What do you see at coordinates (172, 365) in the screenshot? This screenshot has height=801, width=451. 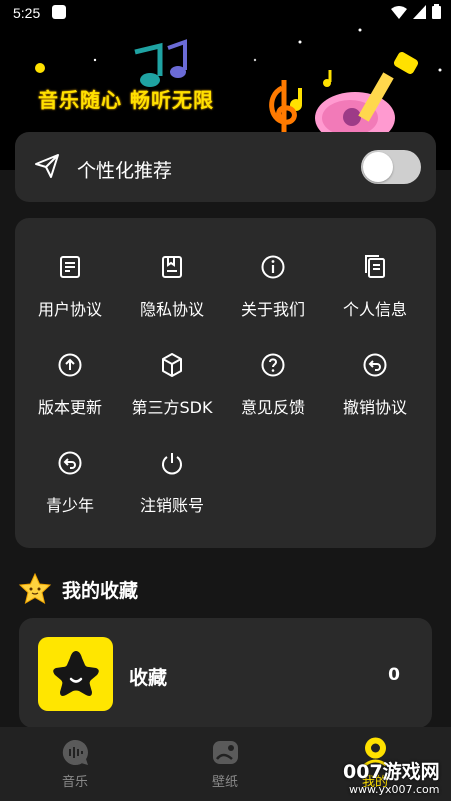 I see `cube-icon` at bounding box center [172, 365].